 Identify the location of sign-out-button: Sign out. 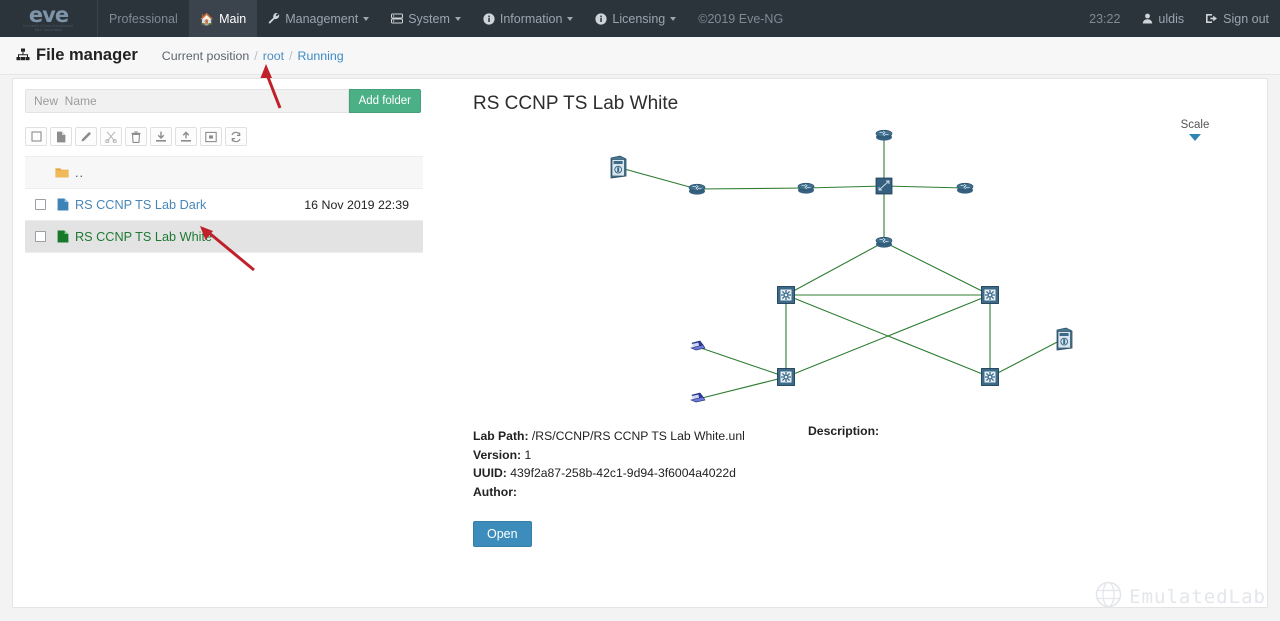
(1237, 18).